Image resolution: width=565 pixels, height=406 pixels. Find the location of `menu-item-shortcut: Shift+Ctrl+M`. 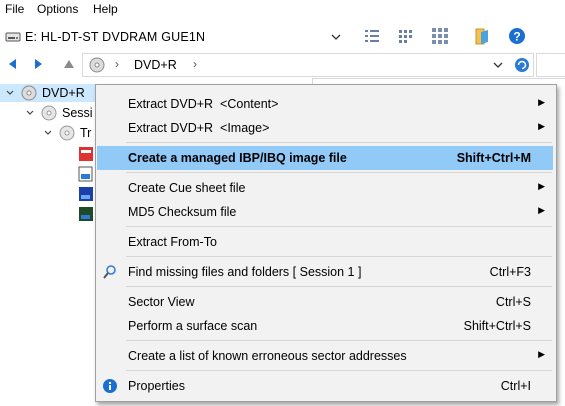

menu-item-shortcut: Shift+Ctrl+M is located at coordinates (493, 158).